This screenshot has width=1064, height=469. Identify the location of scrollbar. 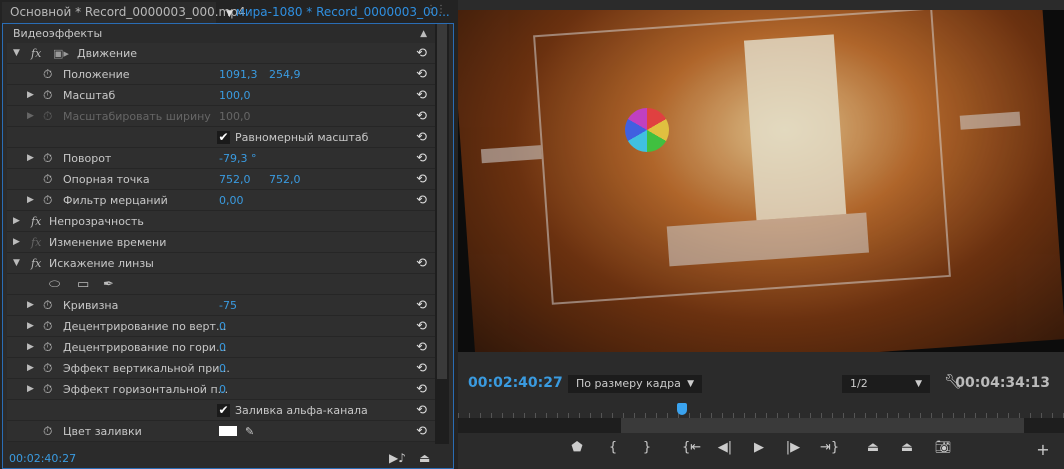
(442, 234).